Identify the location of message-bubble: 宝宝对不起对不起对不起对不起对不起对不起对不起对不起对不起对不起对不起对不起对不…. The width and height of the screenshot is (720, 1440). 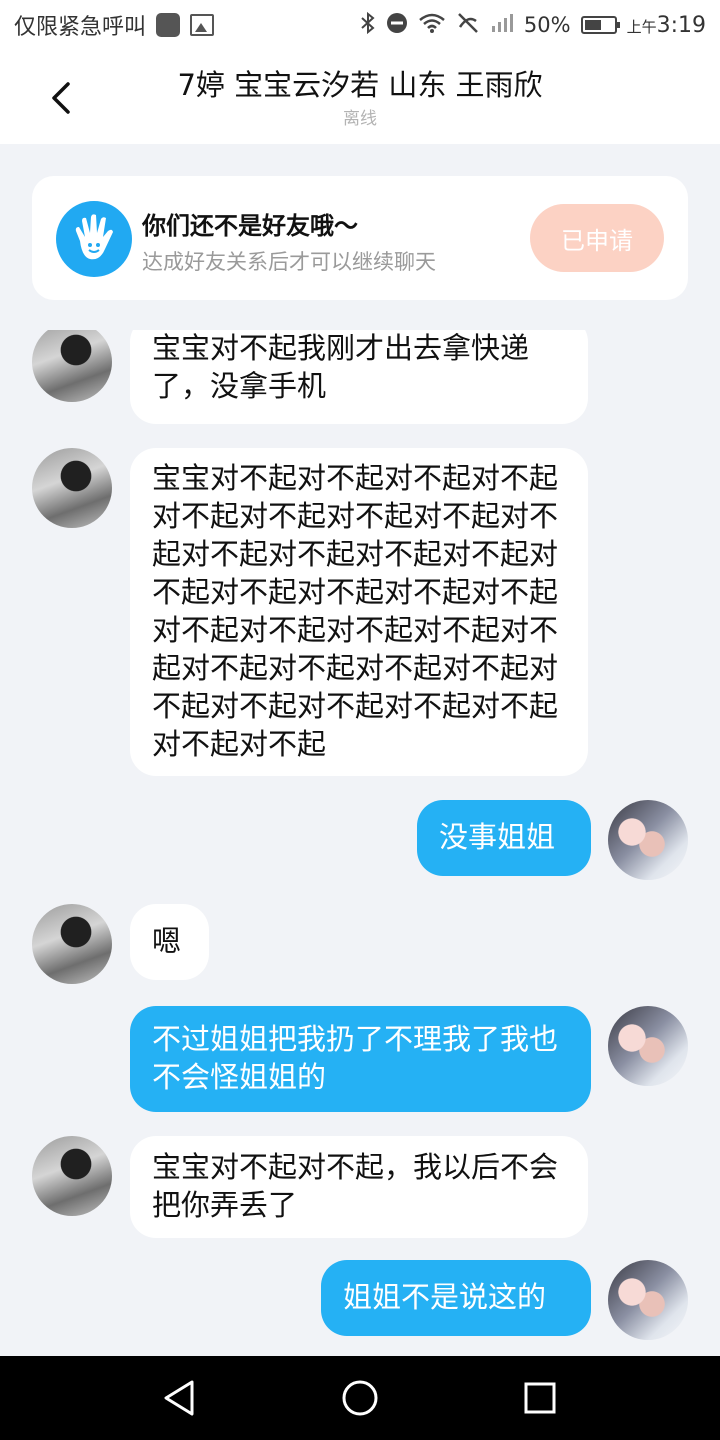
(359, 612).